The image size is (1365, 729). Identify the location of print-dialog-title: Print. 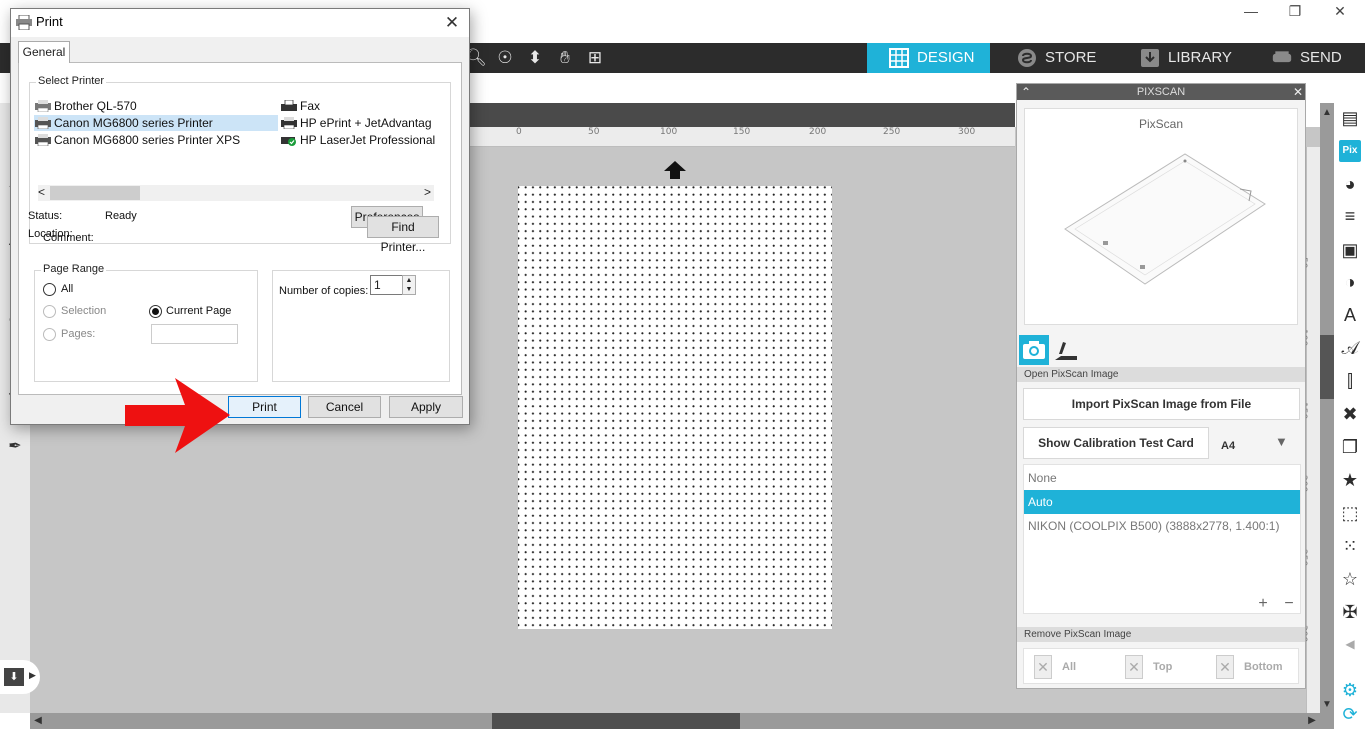
(49, 21).